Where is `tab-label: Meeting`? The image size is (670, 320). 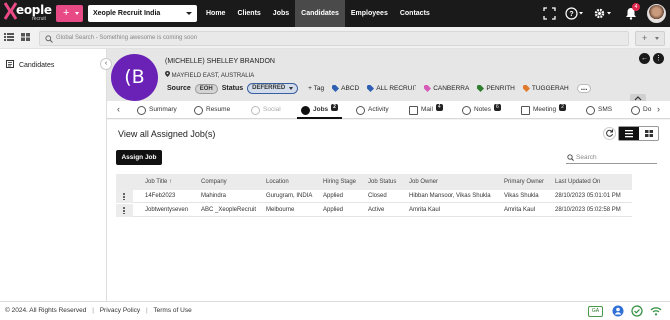
tab-label: Meeting is located at coordinates (545, 109).